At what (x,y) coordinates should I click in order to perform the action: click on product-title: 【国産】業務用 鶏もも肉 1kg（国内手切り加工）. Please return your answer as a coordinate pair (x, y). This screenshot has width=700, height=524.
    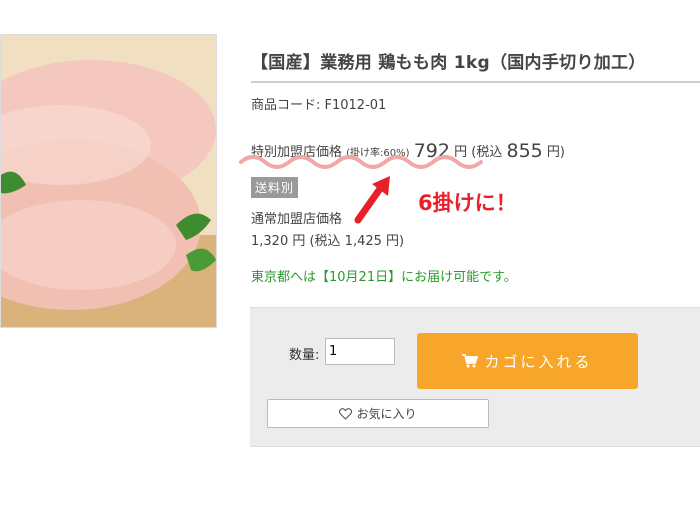
    Looking at the image, I should click on (475, 65).